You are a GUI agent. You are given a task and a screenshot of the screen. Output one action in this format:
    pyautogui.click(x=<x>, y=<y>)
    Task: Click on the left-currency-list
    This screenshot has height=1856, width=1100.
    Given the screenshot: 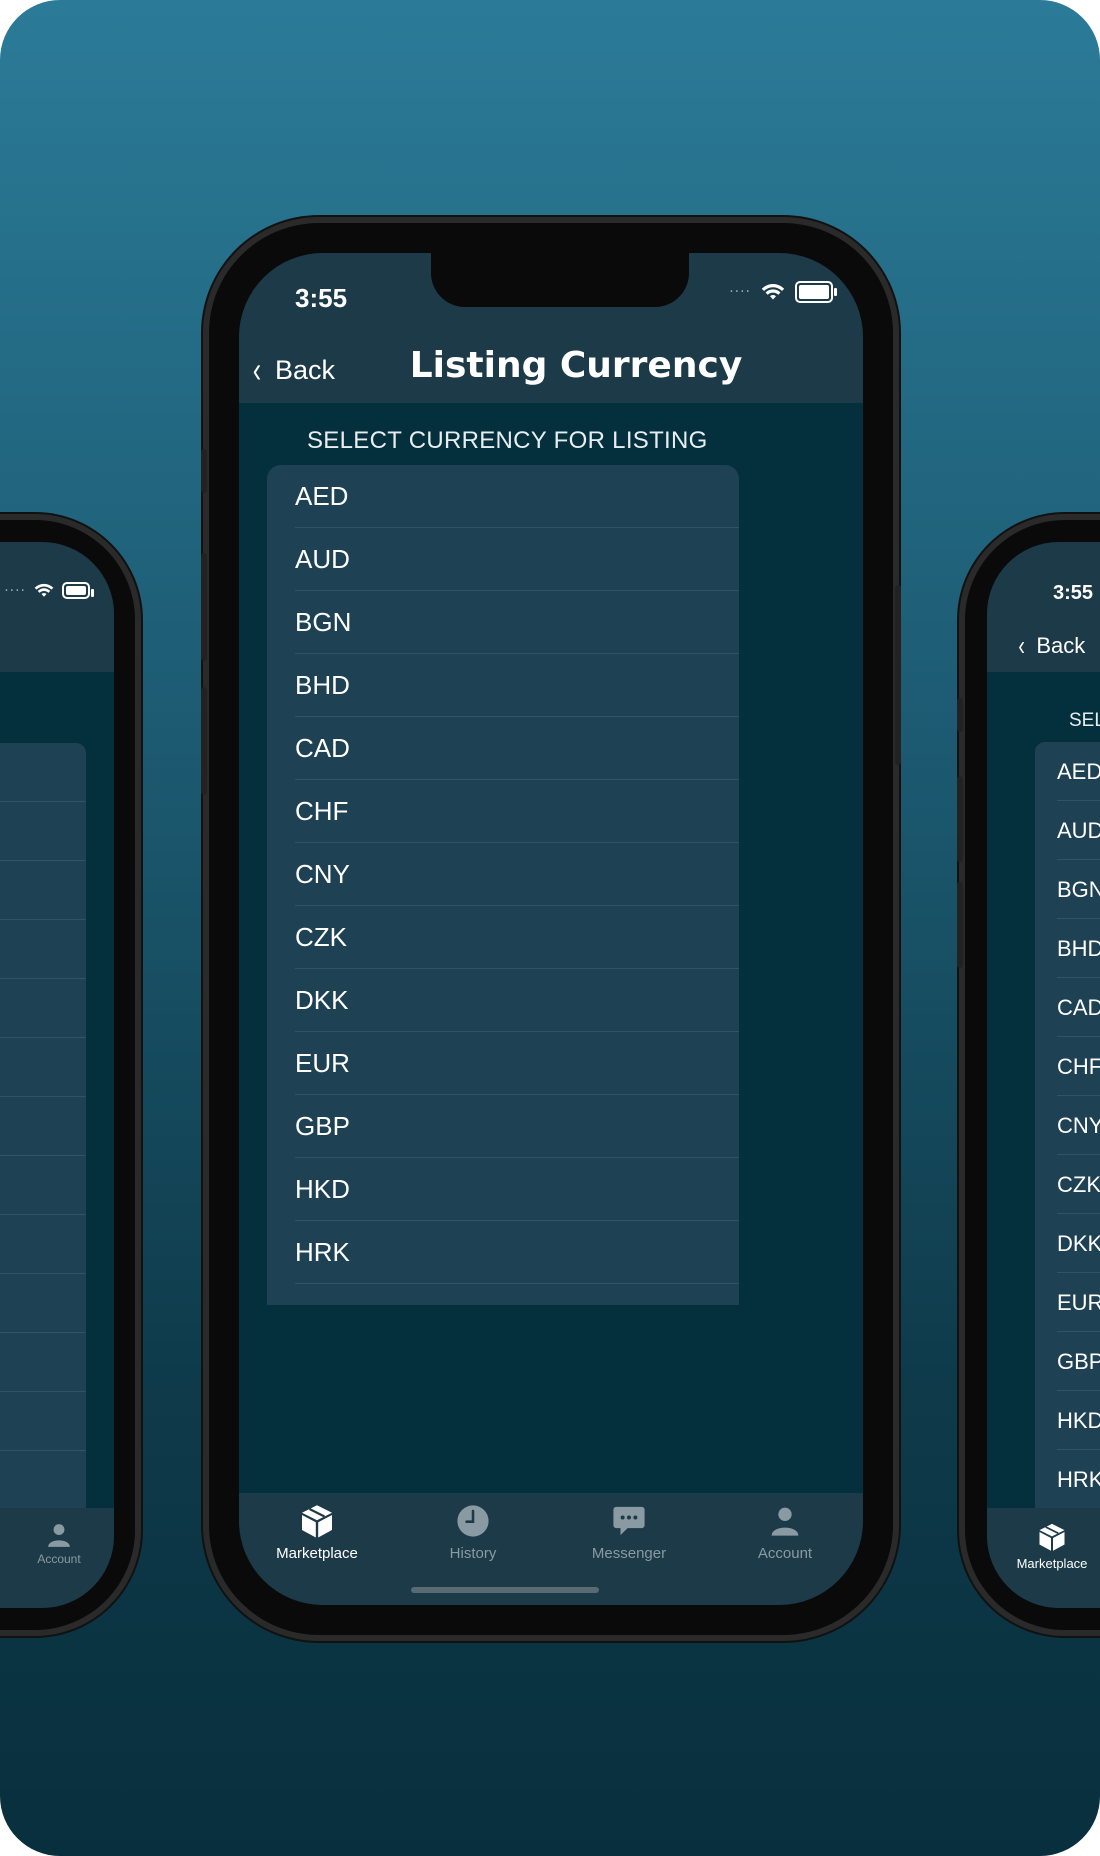 What is the action you would take?
    pyautogui.click(x=43, y=1133)
    